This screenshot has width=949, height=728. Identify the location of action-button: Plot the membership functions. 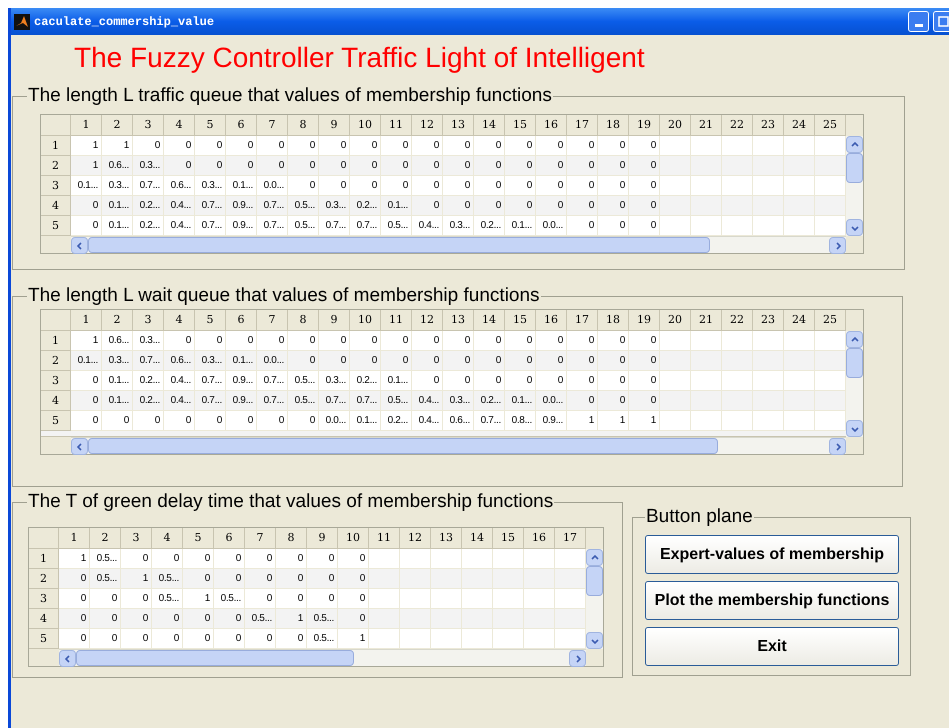
(772, 600).